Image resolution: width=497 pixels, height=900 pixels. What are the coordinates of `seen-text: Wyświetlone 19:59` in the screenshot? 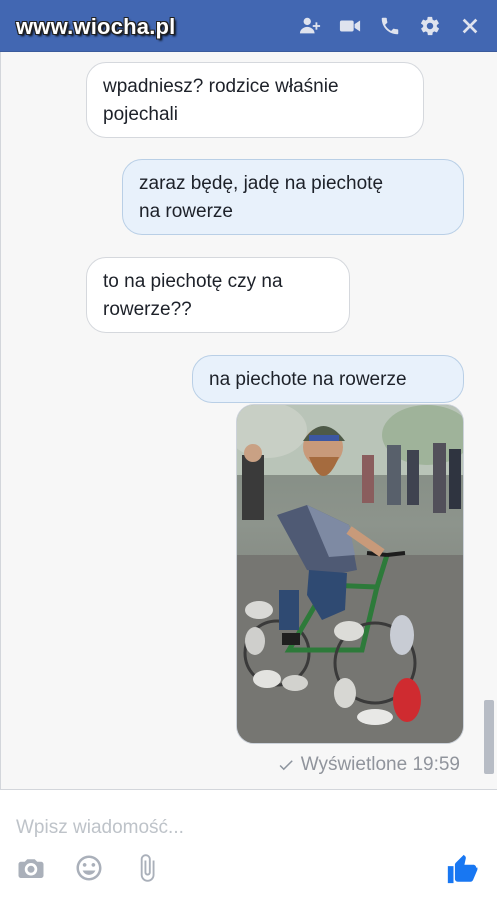 It's located at (380, 764).